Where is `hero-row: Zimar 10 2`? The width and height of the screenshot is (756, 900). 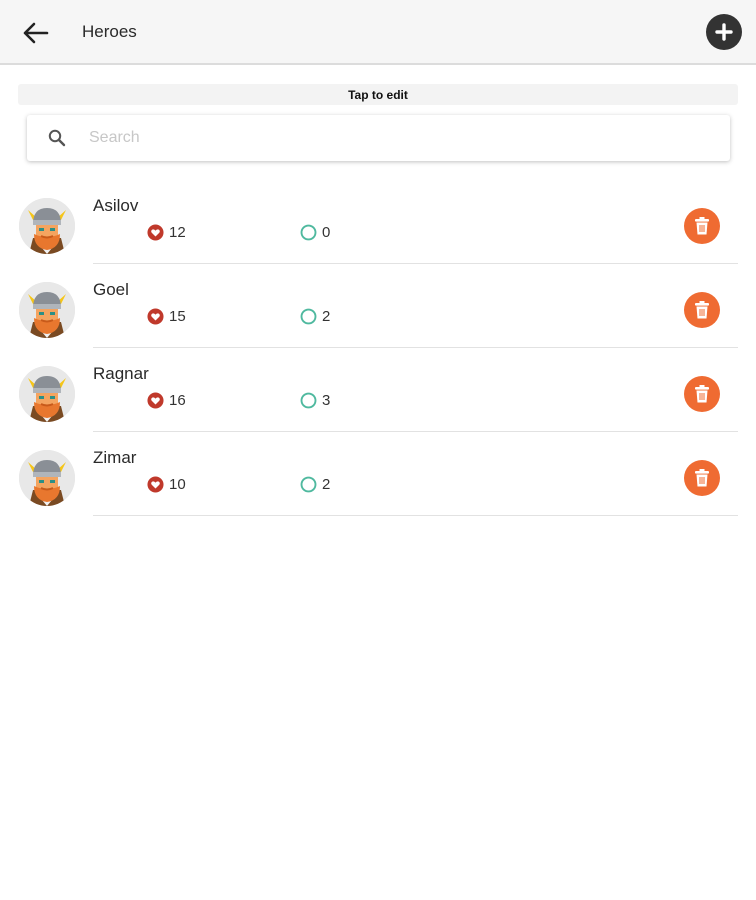
hero-row: Zimar 10 2 is located at coordinates (378, 480).